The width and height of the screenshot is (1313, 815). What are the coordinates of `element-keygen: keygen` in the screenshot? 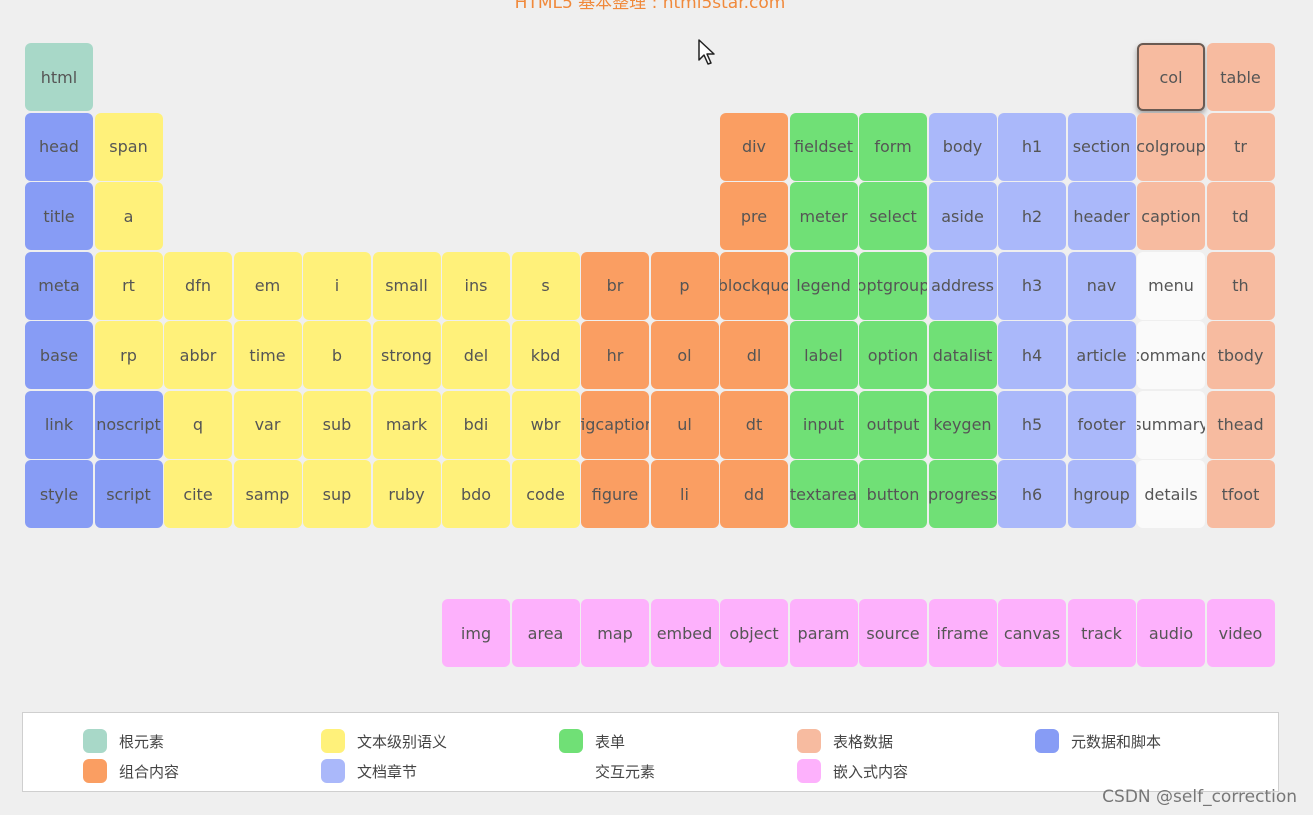 It's located at (962, 424).